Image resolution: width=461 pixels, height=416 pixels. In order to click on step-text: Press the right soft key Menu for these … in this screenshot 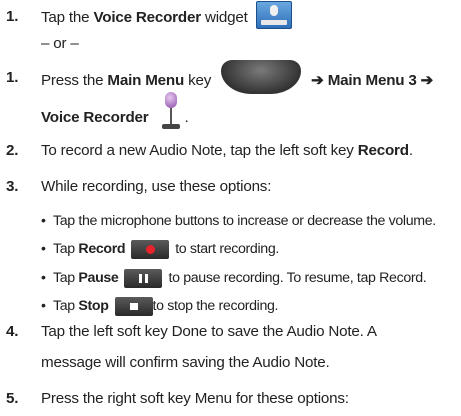, I will do `click(195, 398)`.